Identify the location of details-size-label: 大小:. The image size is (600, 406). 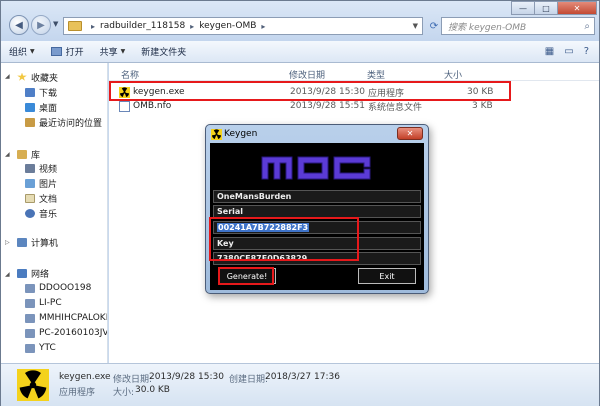
(124, 393).